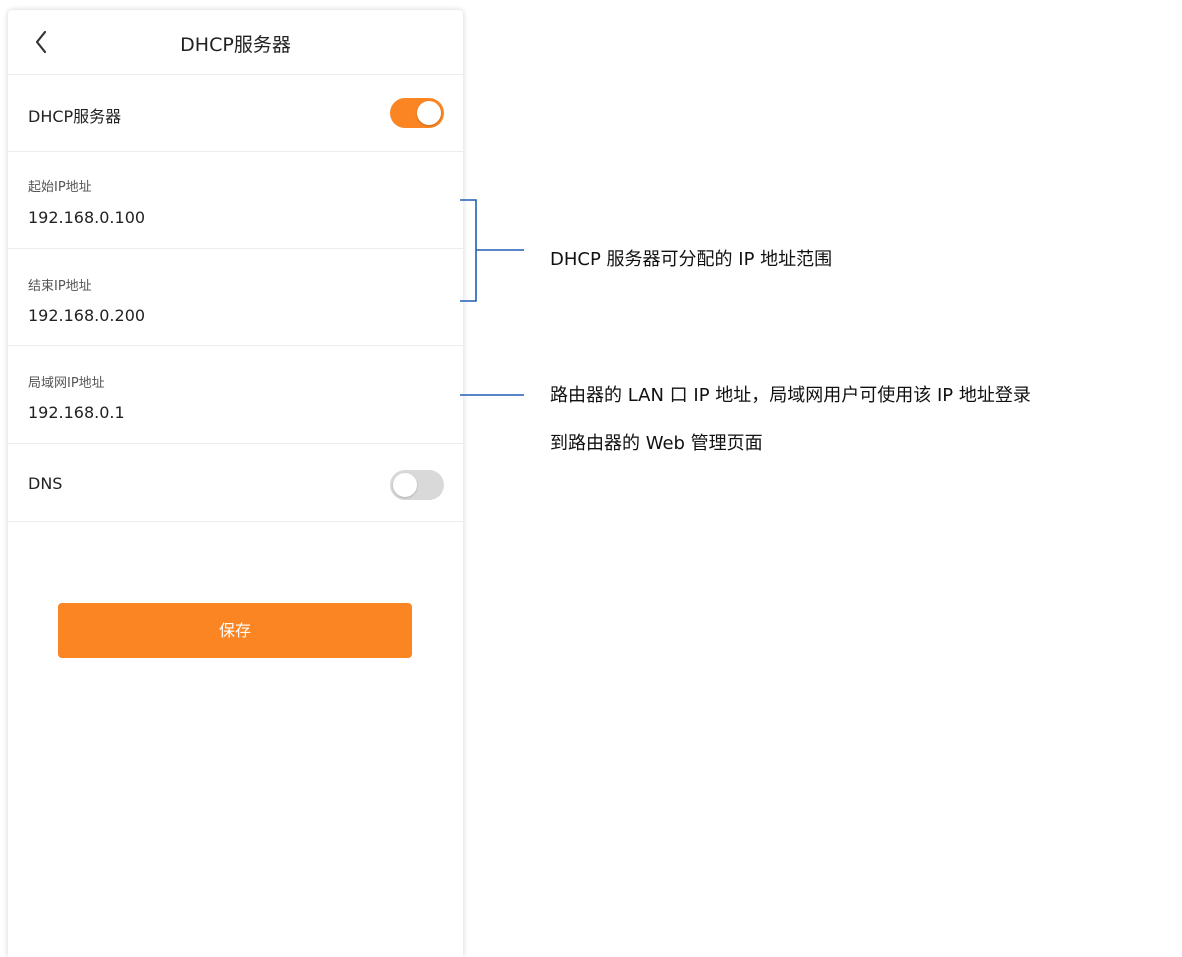 Image resolution: width=1182 pixels, height=957 pixels. I want to click on lan-ip-label: 局域网IP地址, so click(66, 383).